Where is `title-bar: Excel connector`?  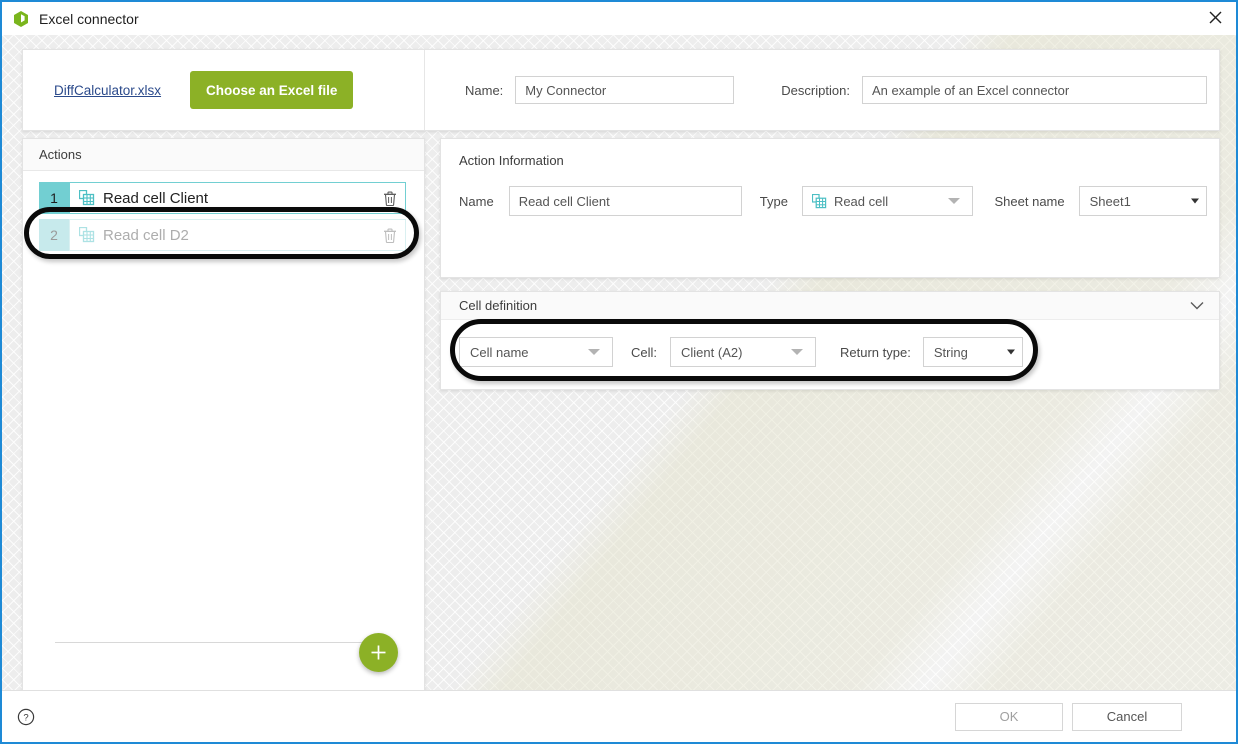
title-bar: Excel connector is located at coordinates (619, 18).